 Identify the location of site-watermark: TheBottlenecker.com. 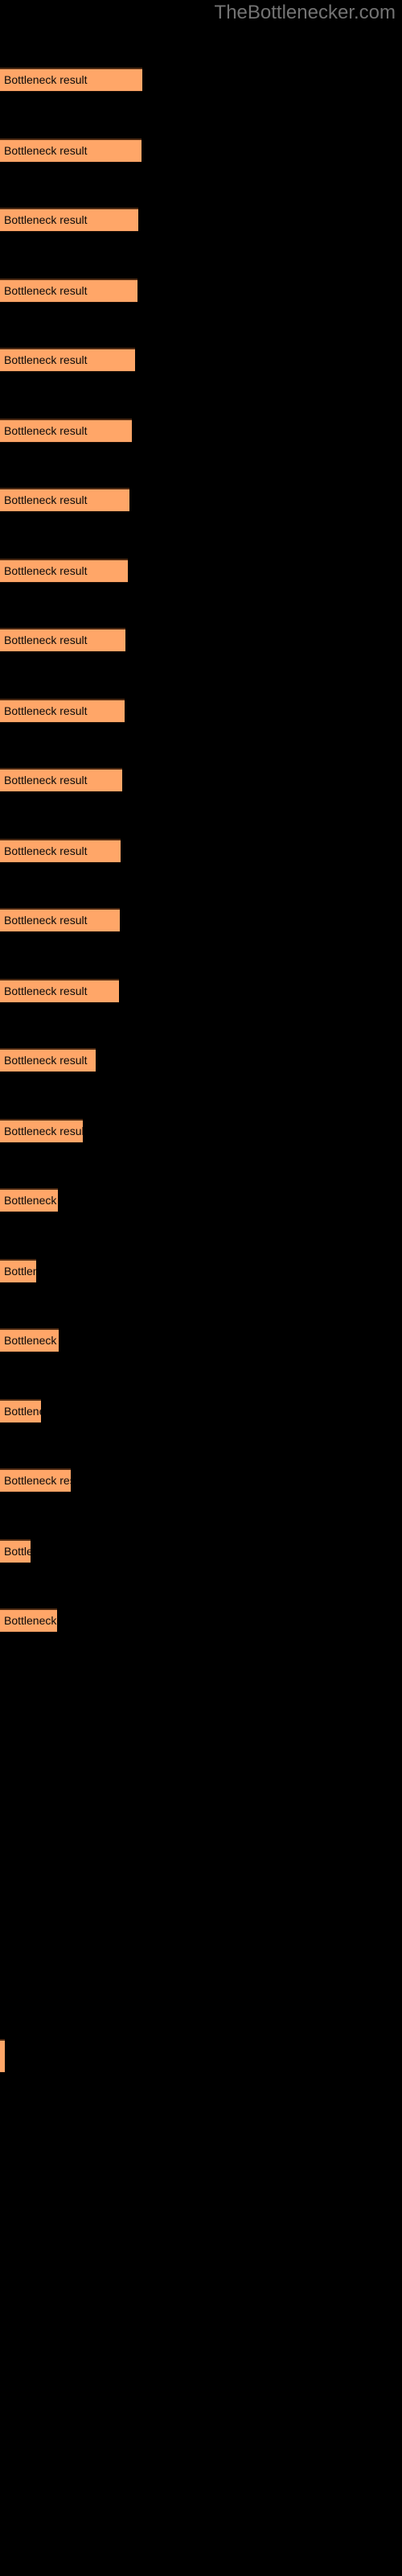
(305, 12).